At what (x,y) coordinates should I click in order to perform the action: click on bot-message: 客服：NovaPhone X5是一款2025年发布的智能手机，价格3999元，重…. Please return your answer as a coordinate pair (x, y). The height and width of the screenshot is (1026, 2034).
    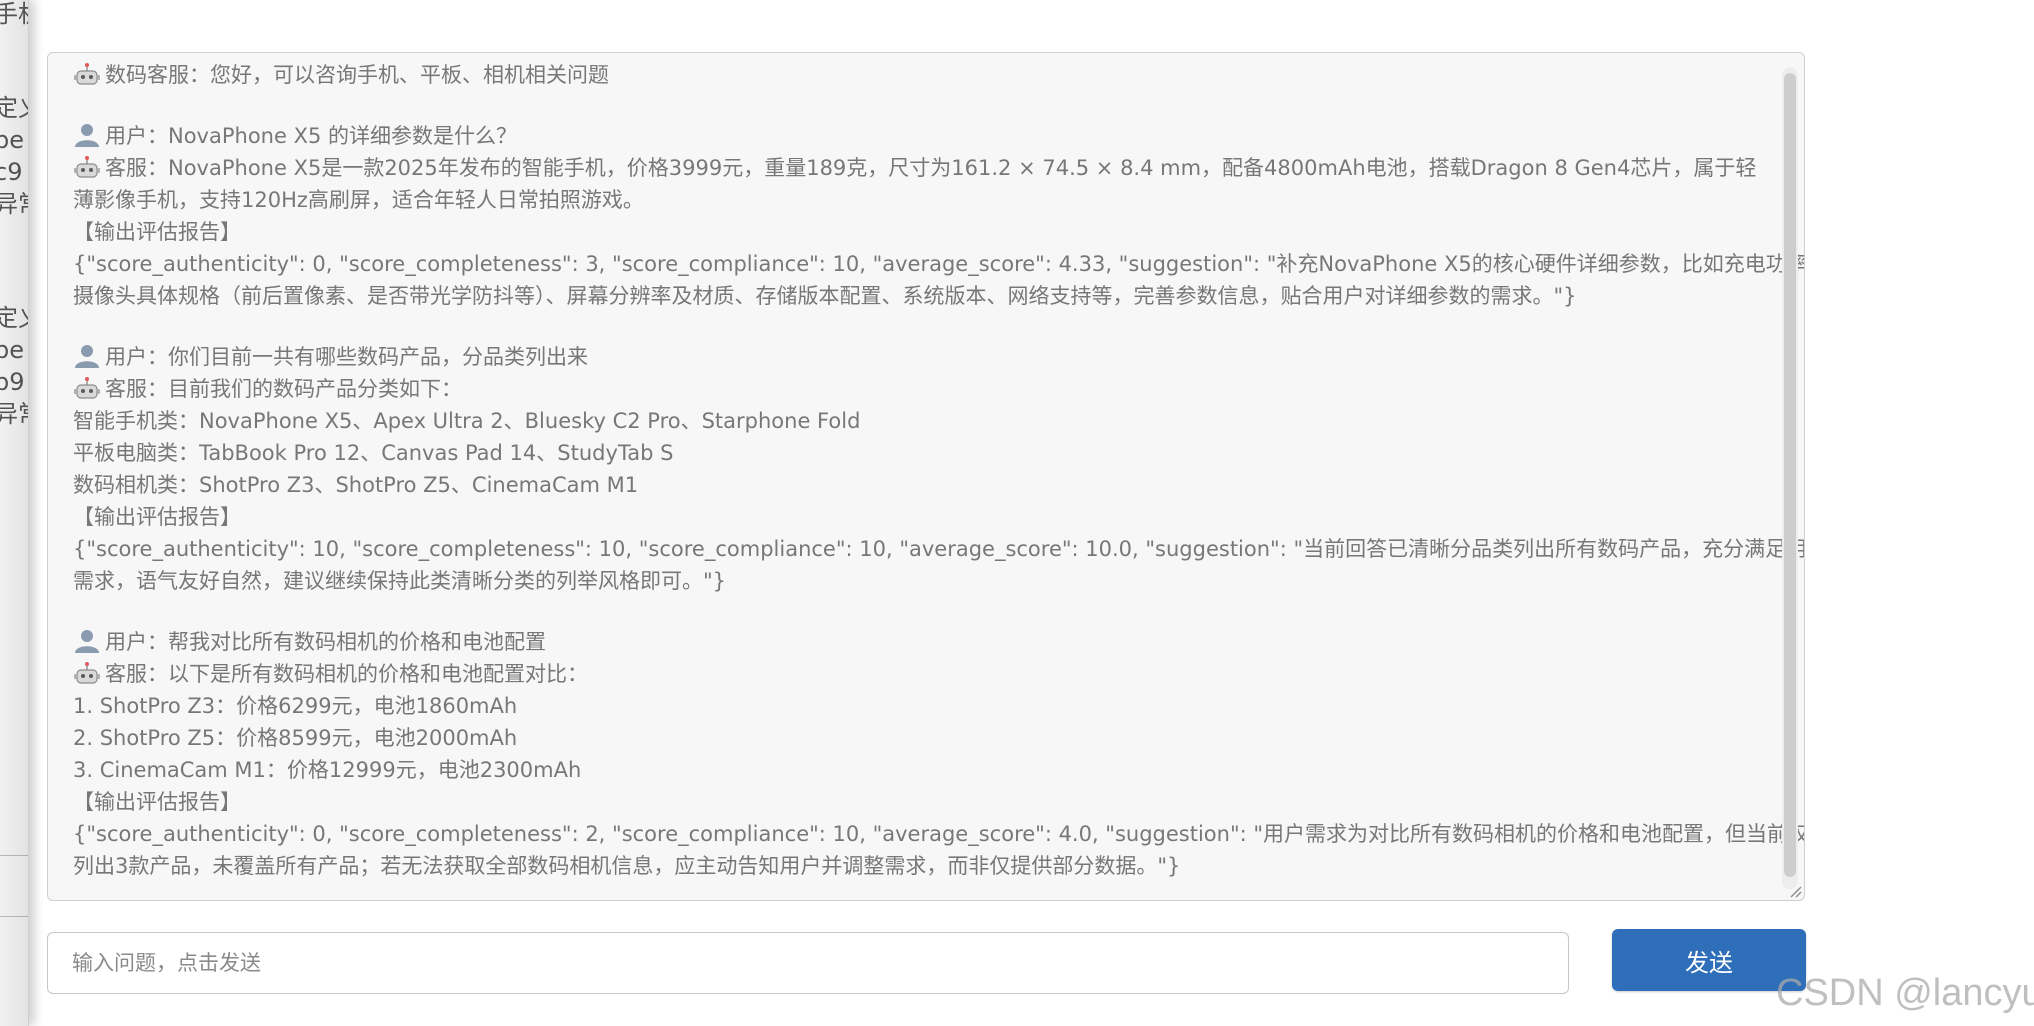
    Looking at the image, I should click on (938, 168).